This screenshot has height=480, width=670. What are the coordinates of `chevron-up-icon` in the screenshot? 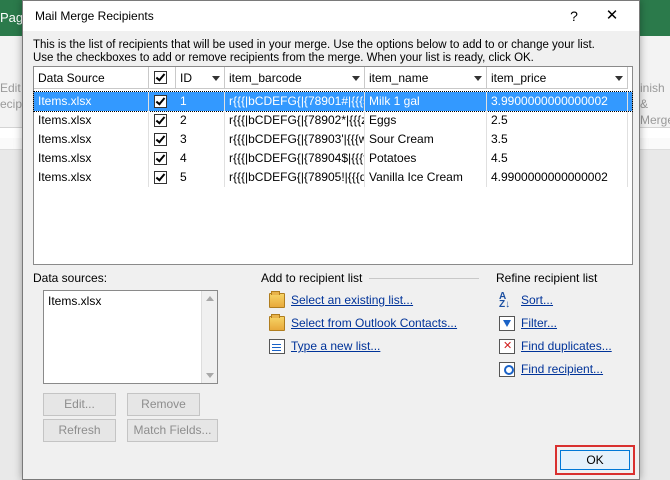 It's located at (210, 298).